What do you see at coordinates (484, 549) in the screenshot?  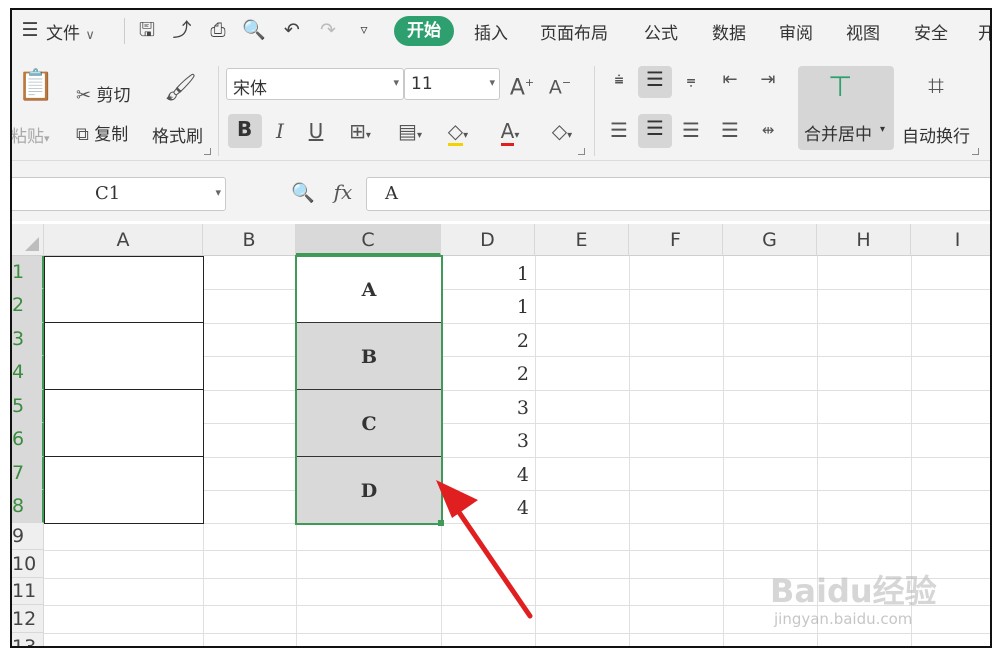 I see `annotation-arrow` at bounding box center [484, 549].